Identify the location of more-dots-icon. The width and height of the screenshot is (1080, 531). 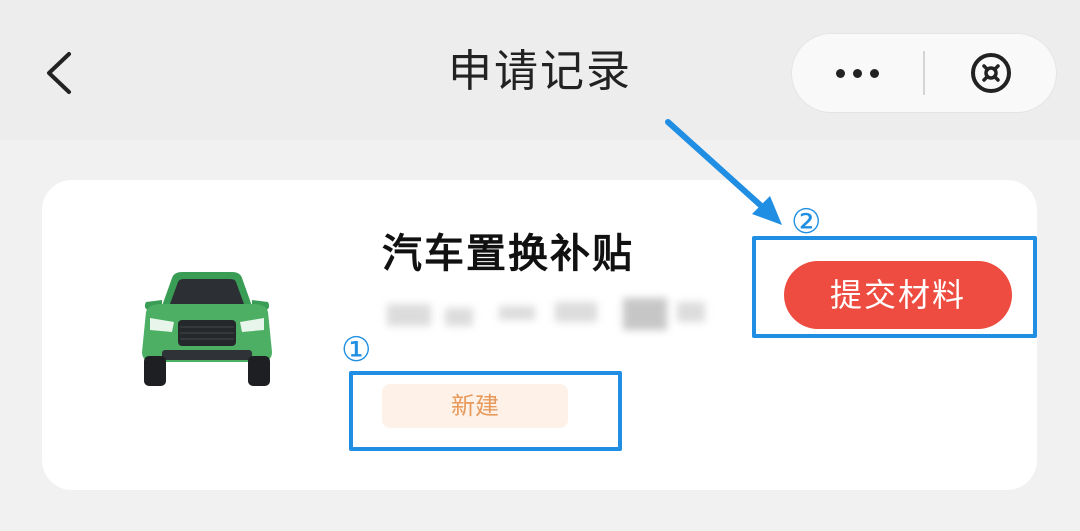
(857, 73).